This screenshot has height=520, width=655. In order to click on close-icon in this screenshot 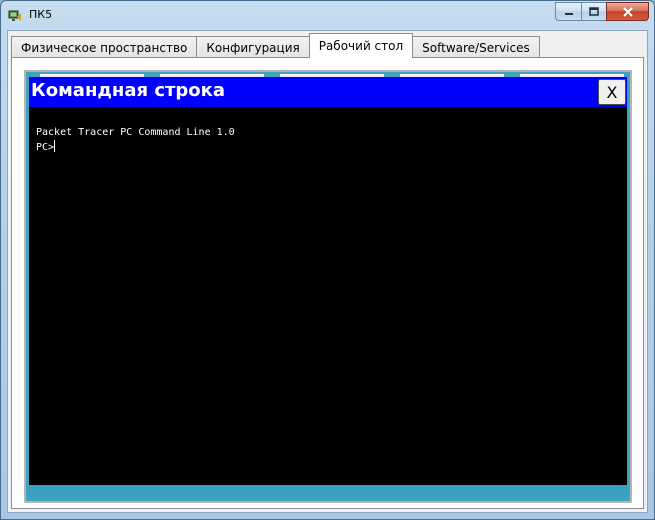, I will do `click(627, 11)`.